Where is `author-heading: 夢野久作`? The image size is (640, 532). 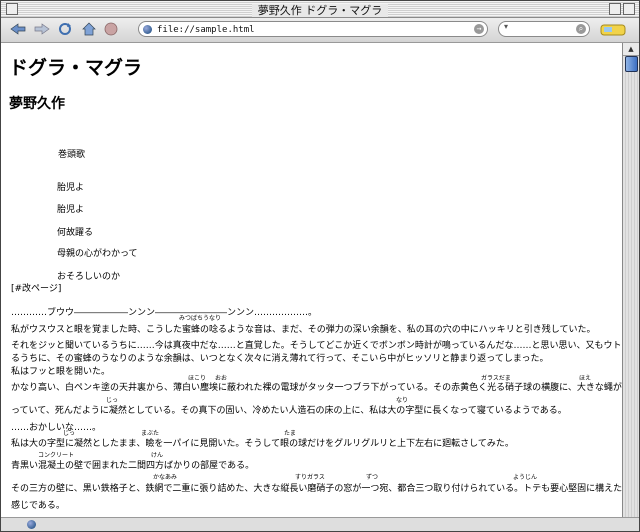 author-heading: 夢野久作 is located at coordinates (37, 104).